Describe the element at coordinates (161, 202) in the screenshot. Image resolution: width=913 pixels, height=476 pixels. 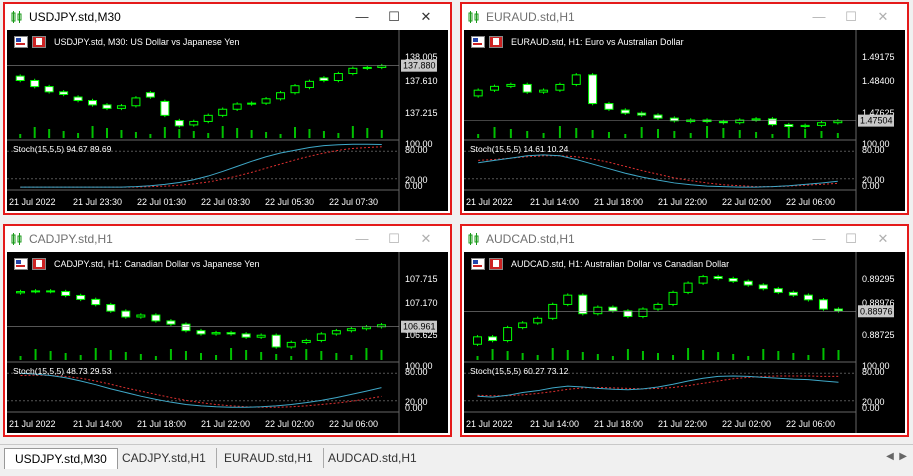
I see `time-axis-label: 22 Jul 01:30` at that location.